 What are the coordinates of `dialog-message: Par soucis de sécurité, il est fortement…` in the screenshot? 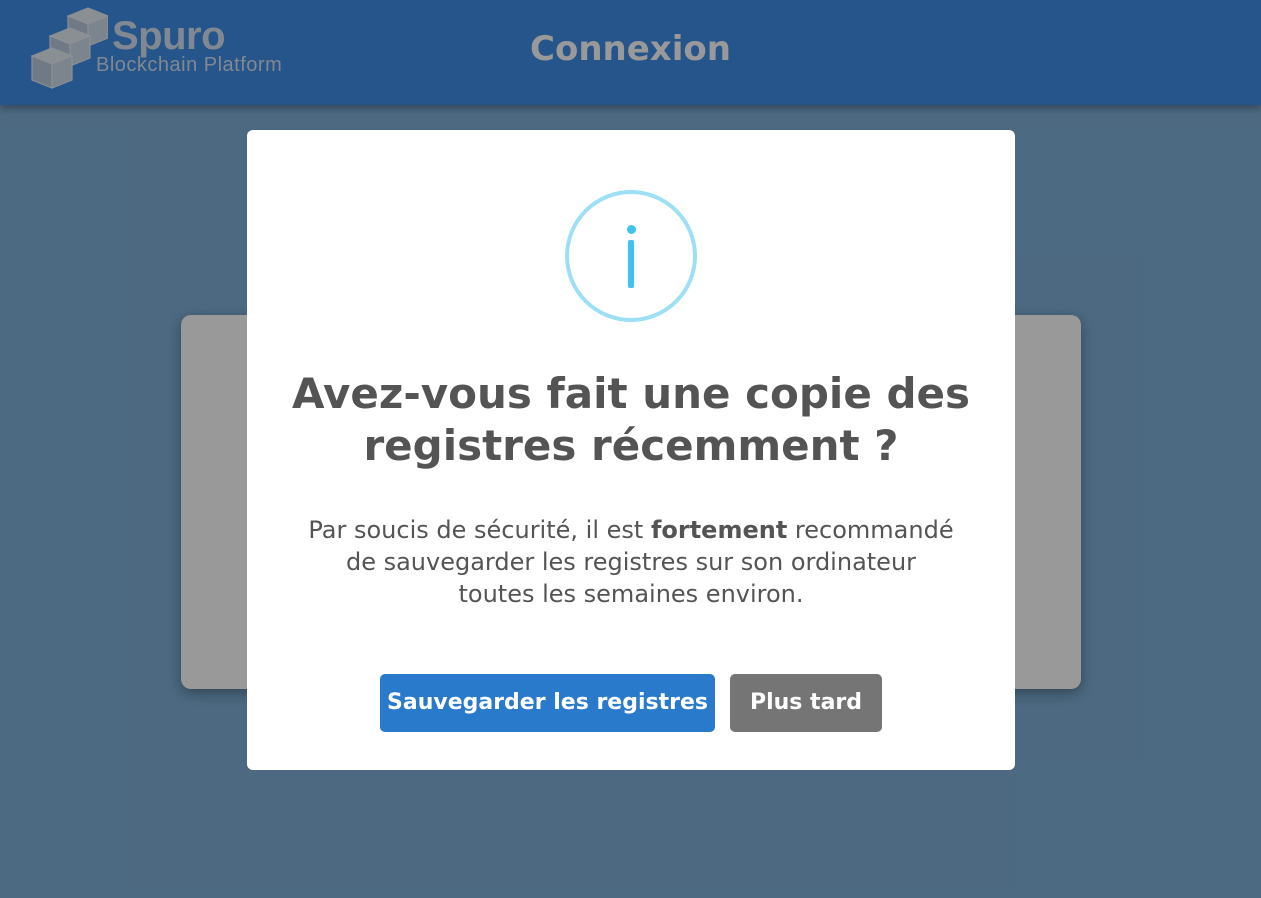 It's located at (631, 562).